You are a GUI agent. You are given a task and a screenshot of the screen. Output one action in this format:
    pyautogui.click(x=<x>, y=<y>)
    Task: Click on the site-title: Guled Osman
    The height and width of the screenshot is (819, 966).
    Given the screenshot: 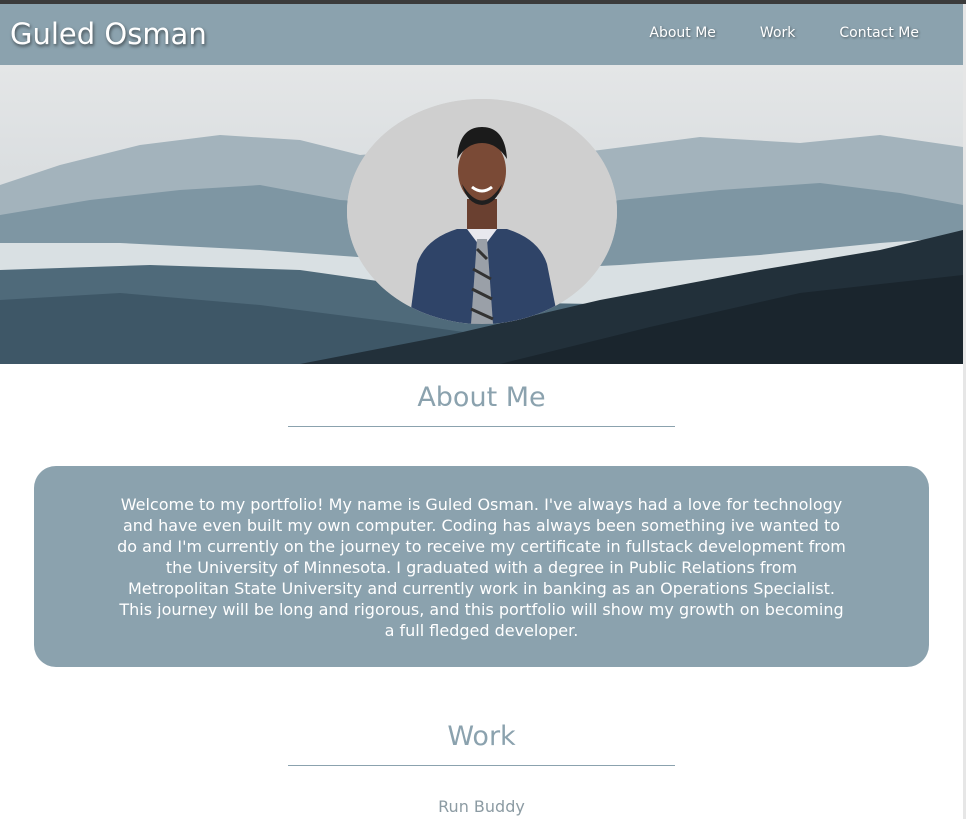 What is the action you would take?
    pyautogui.click(x=108, y=34)
    